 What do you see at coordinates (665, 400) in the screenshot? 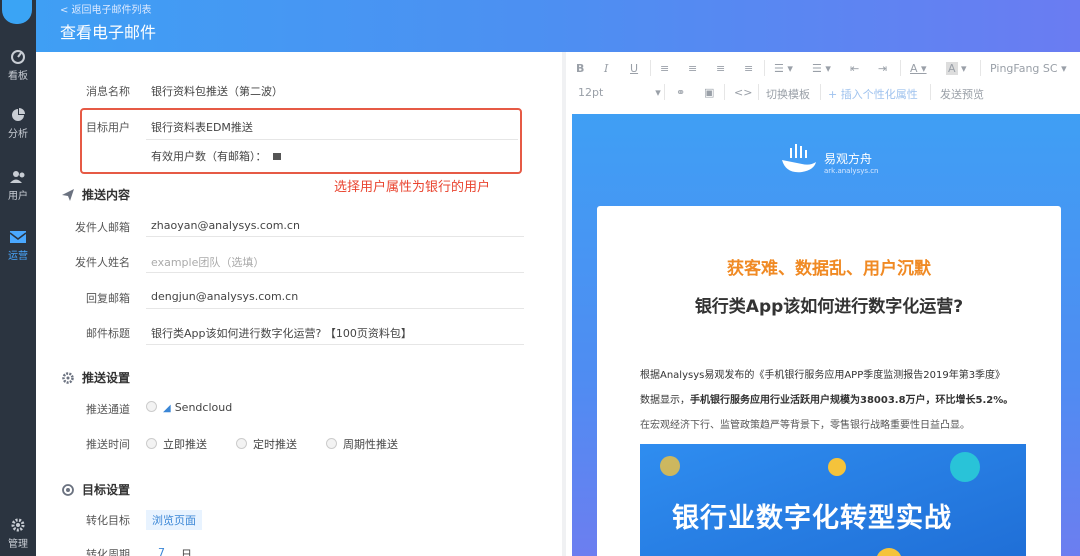
I see `para-prefix: 数据显示，` at bounding box center [665, 400].